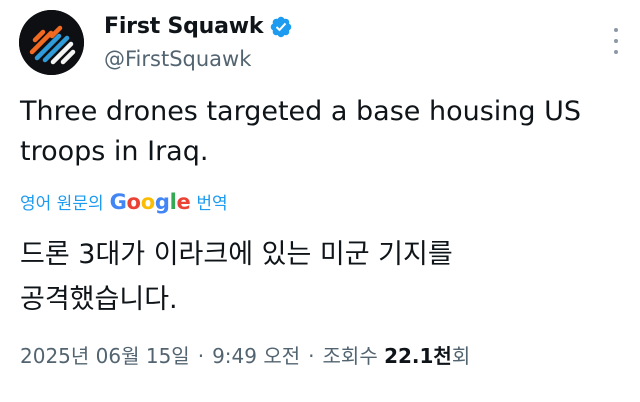 The height and width of the screenshot is (402, 640). What do you see at coordinates (184, 26) in the screenshot?
I see `author-display-name: First Squawk` at bounding box center [184, 26].